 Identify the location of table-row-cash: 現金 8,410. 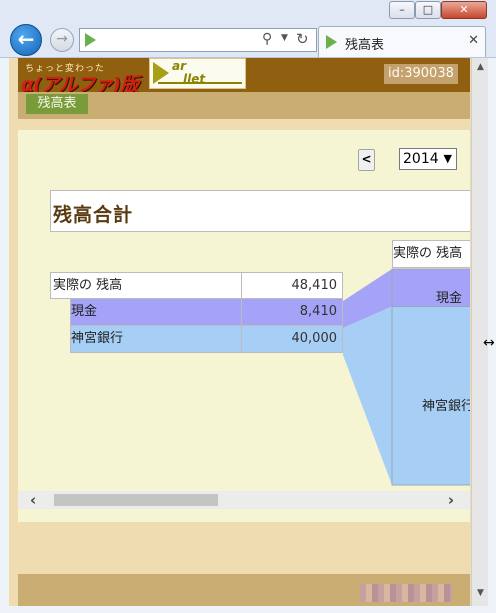
(206, 312).